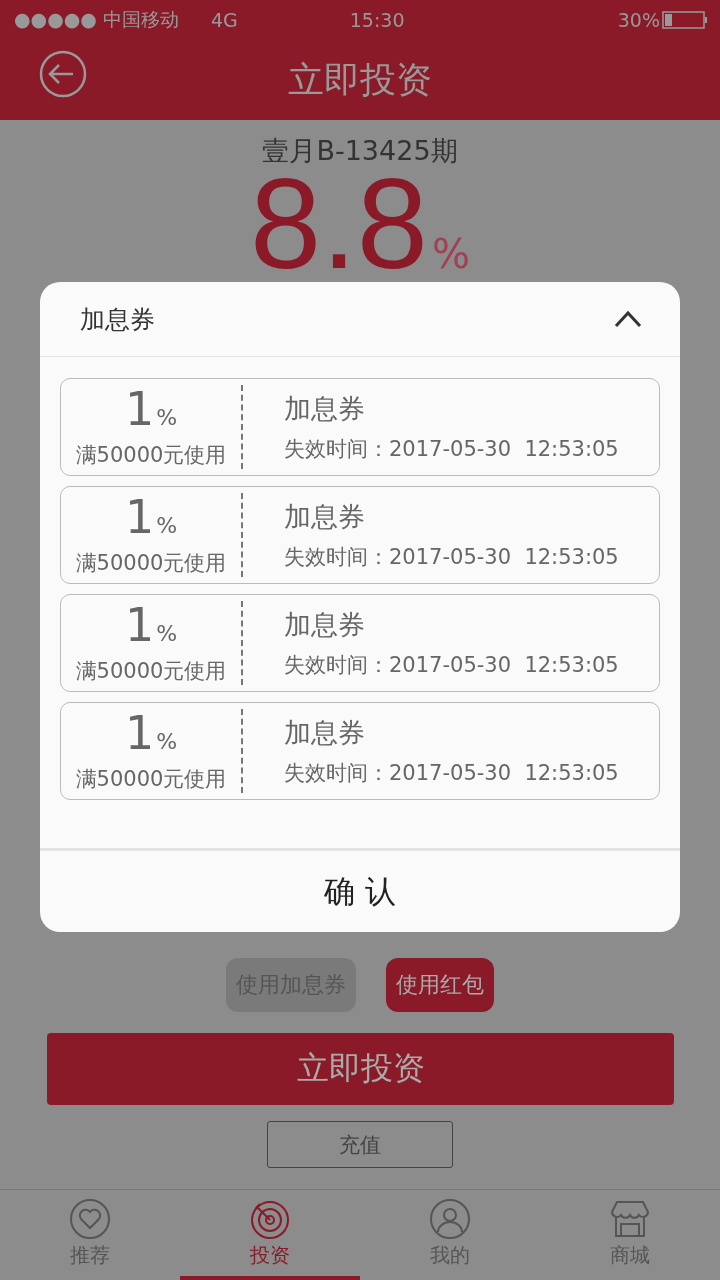 The width and height of the screenshot is (720, 1280). What do you see at coordinates (63, 74) in the screenshot?
I see `back-icon` at bounding box center [63, 74].